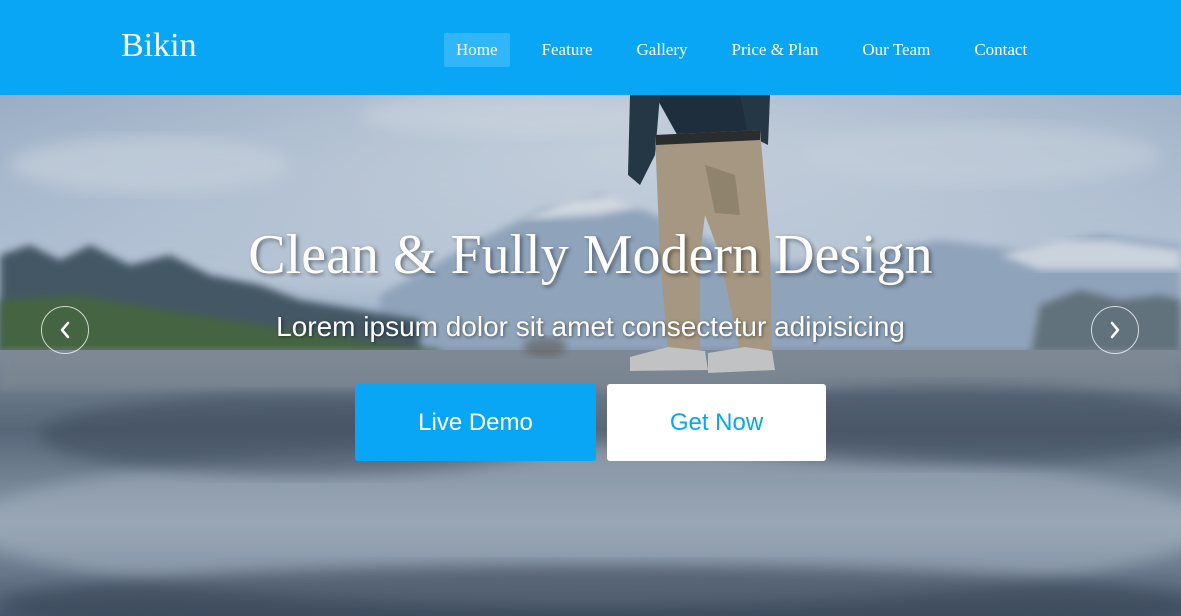  Describe the element at coordinates (775, 50) in the screenshot. I see `nav-item-price-plan: Price & Plan` at that location.